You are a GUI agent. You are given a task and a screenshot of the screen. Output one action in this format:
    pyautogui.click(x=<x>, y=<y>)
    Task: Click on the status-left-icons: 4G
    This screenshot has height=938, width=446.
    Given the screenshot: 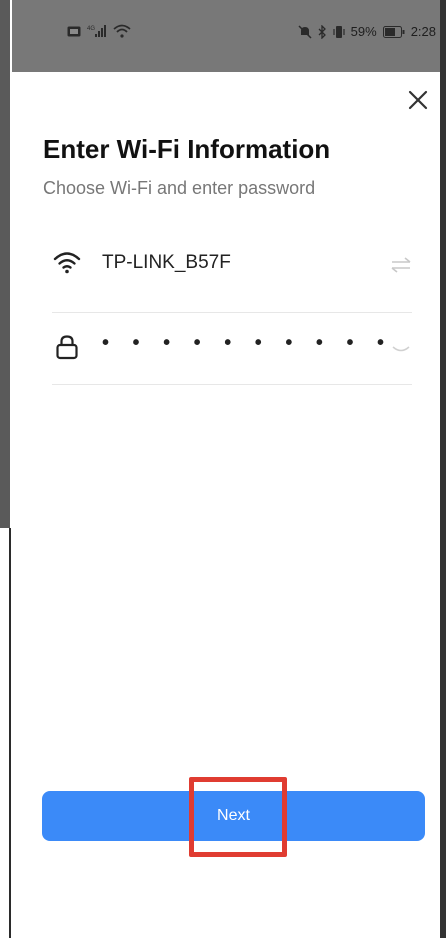 What is the action you would take?
    pyautogui.click(x=99, y=31)
    